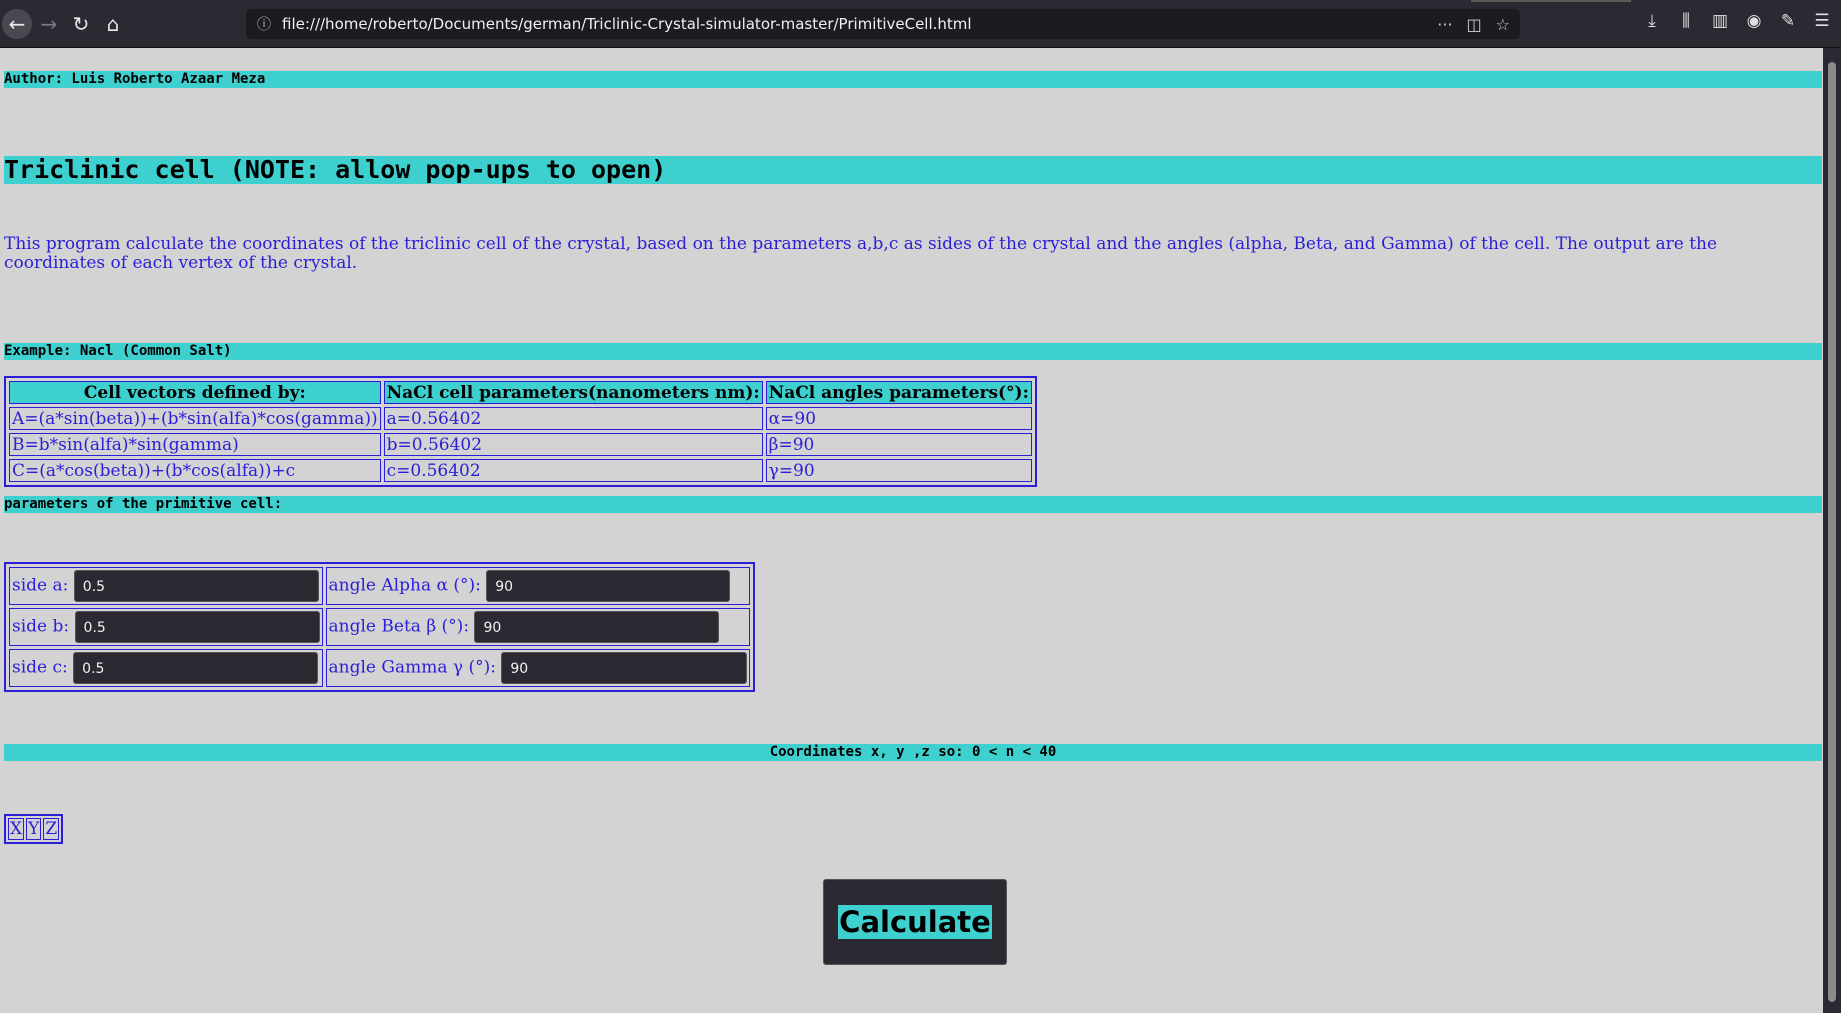  I want to click on table-cell: B=b*sin(alfa)*sin(gamma), so click(195, 444).